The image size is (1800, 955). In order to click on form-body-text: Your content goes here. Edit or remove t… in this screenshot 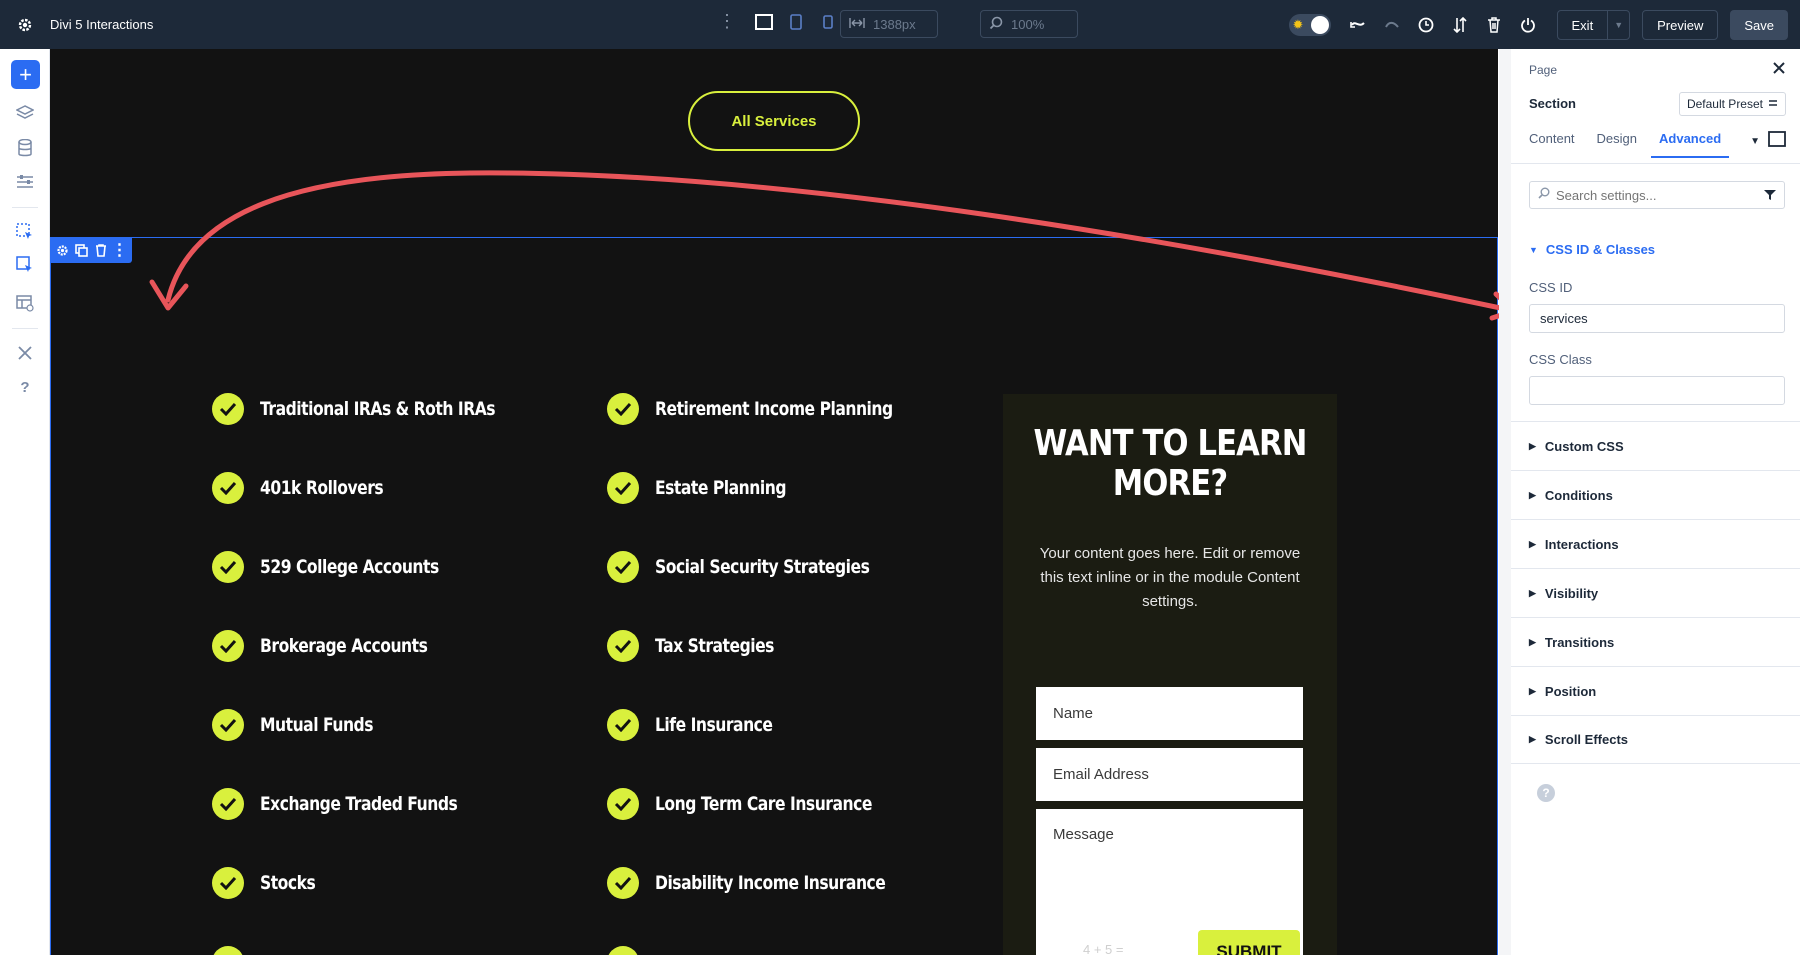, I will do `click(1170, 578)`.